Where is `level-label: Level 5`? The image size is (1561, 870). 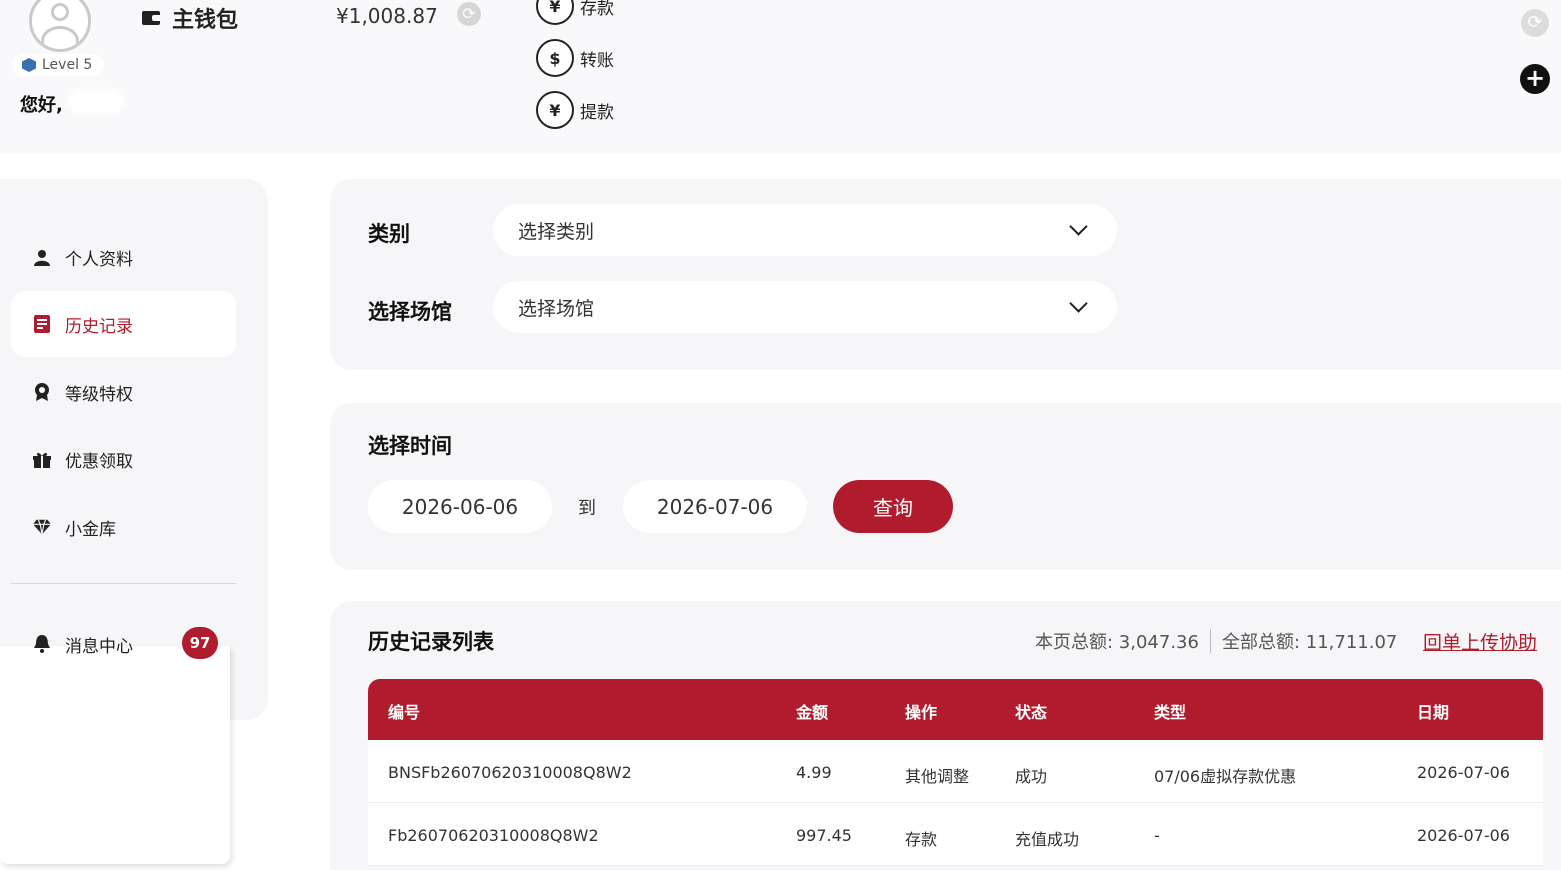
level-label: Level 5 is located at coordinates (67, 65).